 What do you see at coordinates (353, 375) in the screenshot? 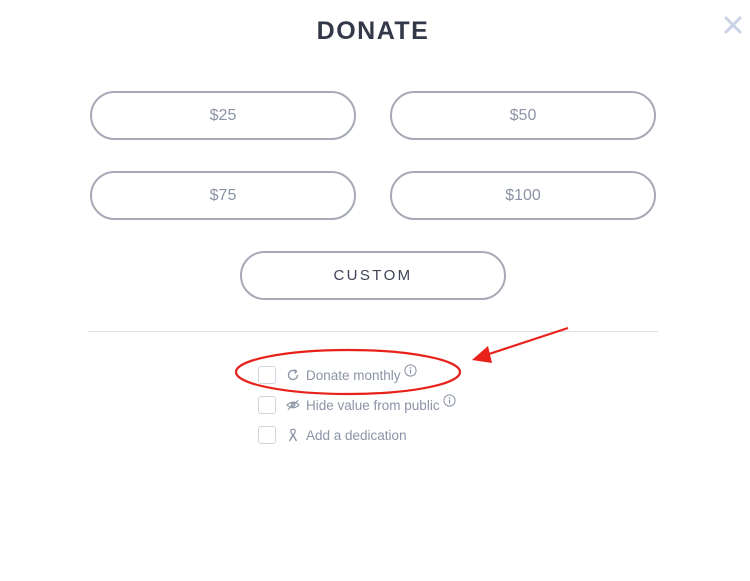
I see `donate-monthly-label: Donate monthly` at bounding box center [353, 375].